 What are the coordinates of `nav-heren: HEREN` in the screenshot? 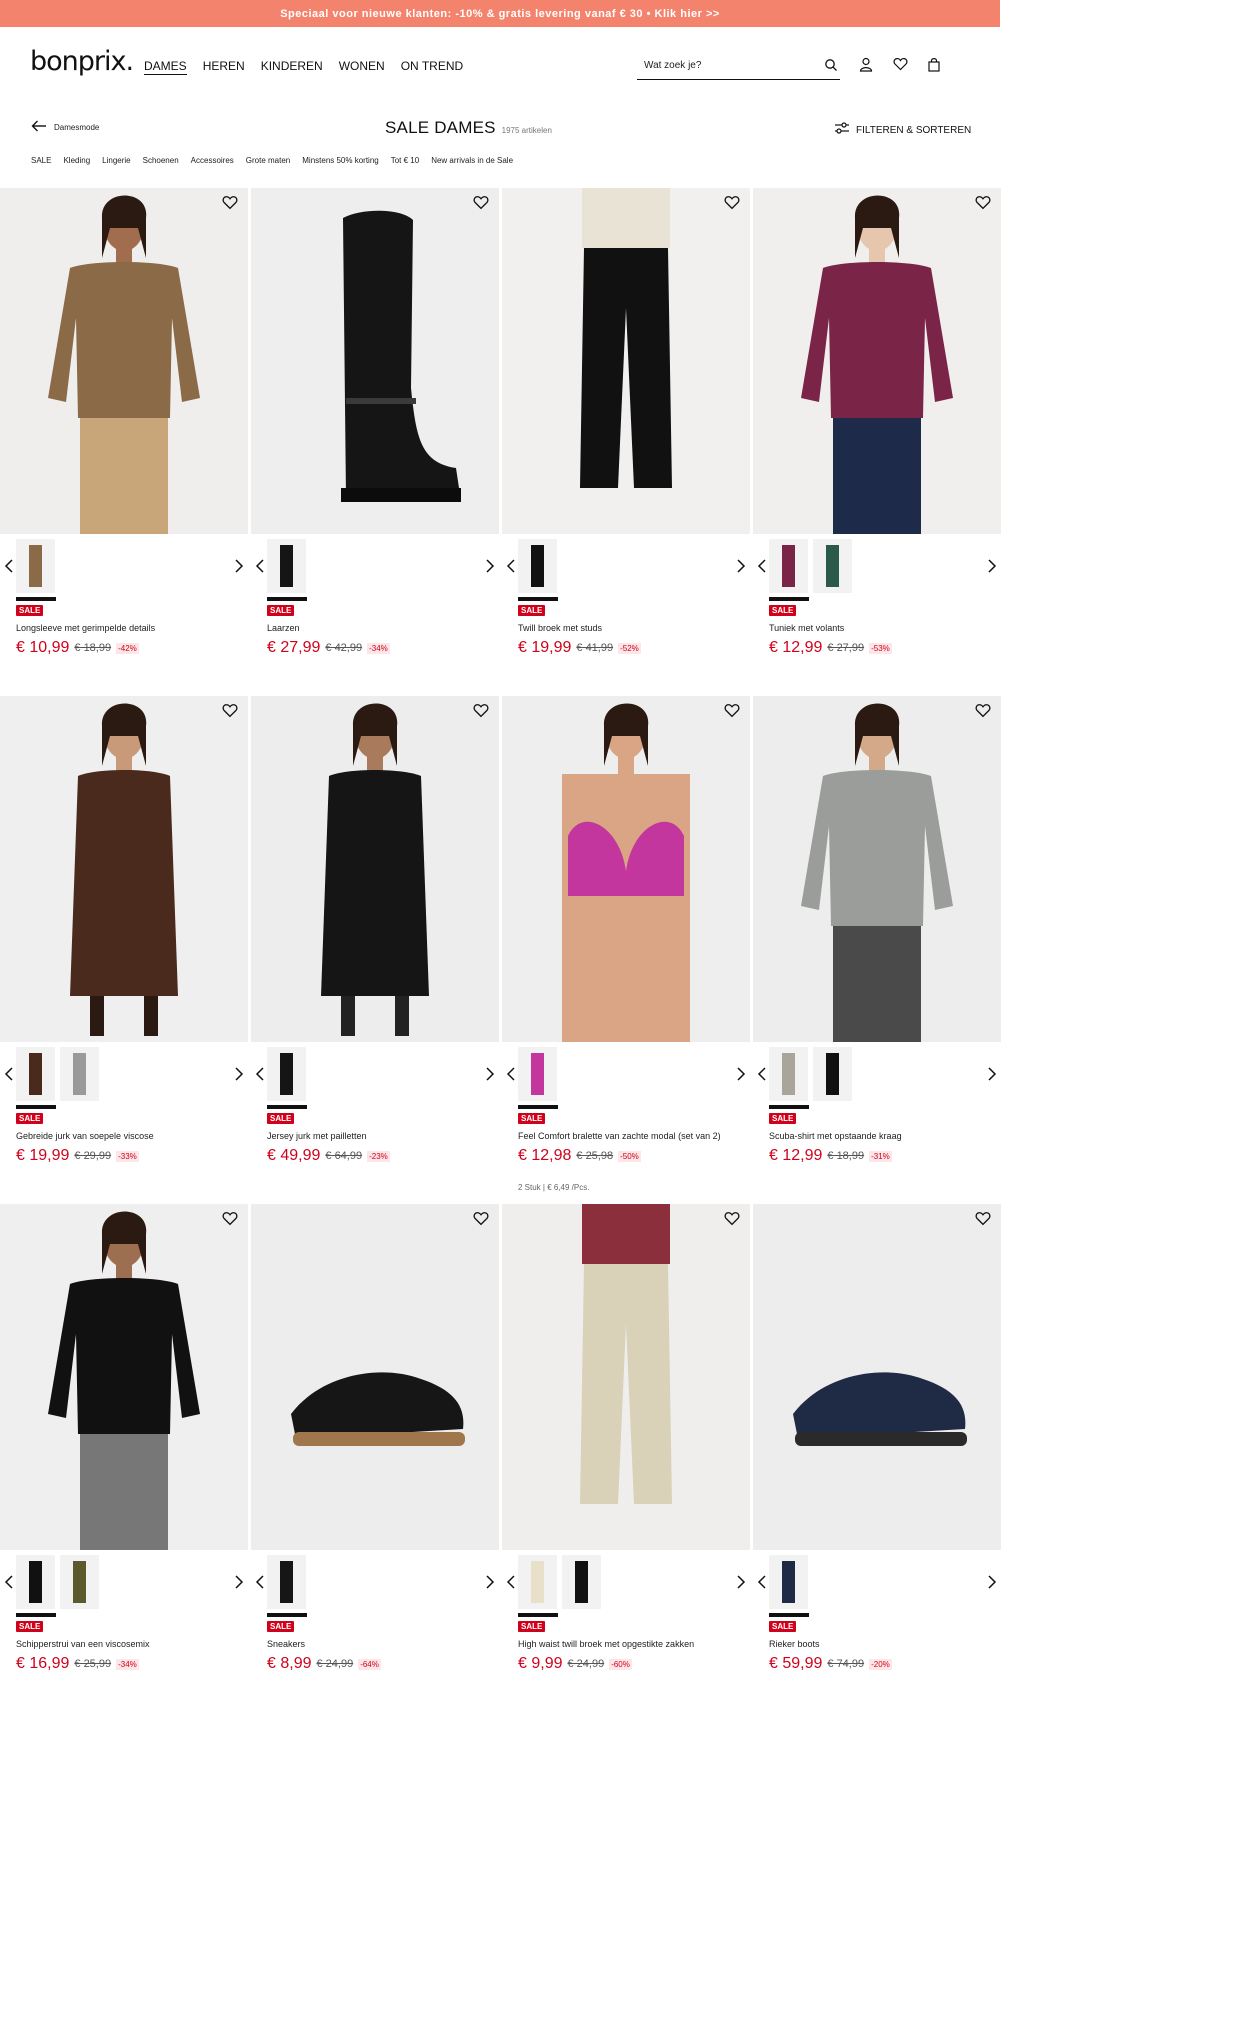 It's located at (224, 67).